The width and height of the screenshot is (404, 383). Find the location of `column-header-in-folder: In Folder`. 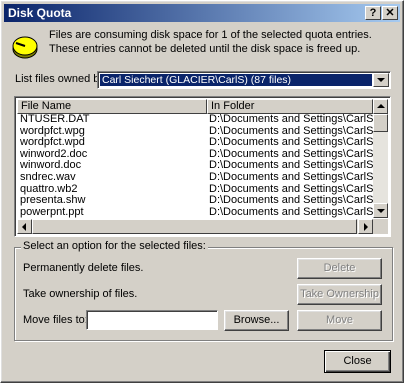

column-header-in-folder: In Folder is located at coordinates (290, 106).